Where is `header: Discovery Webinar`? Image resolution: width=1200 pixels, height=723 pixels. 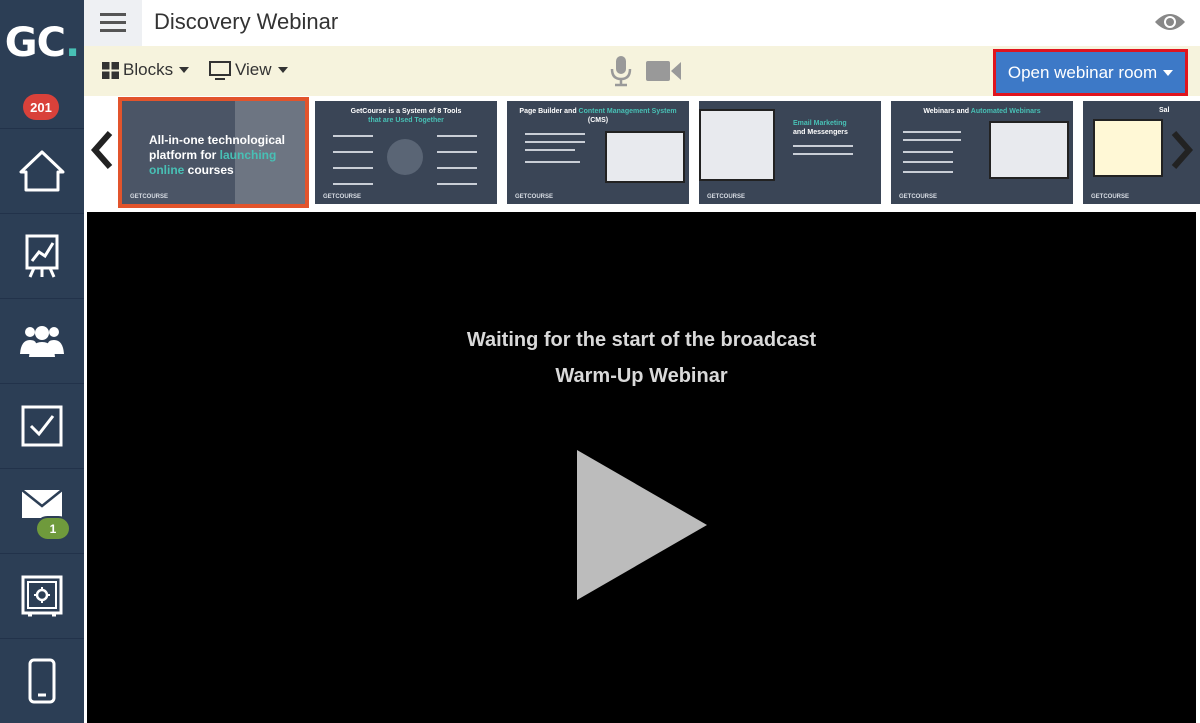 header: Discovery Webinar is located at coordinates (642, 23).